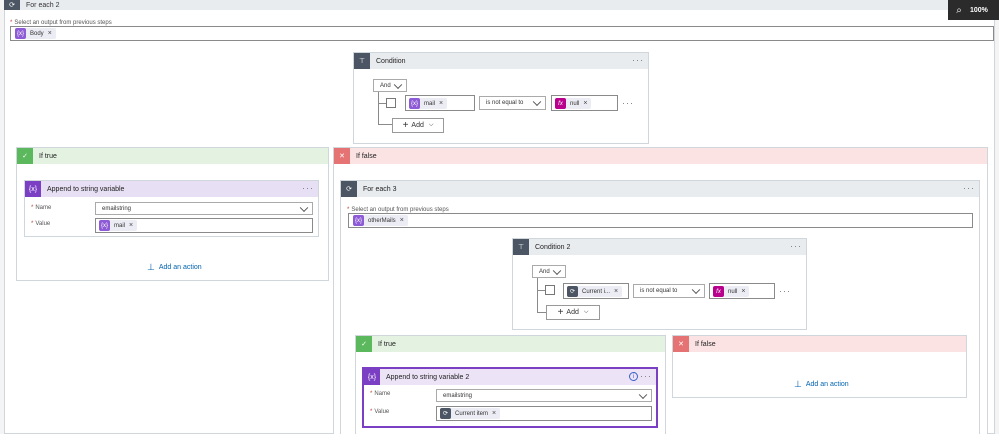  Describe the element at coordinates (660, 189) in the screenshot. I see `foreach3-header: ⟳ For each 3` at that location.